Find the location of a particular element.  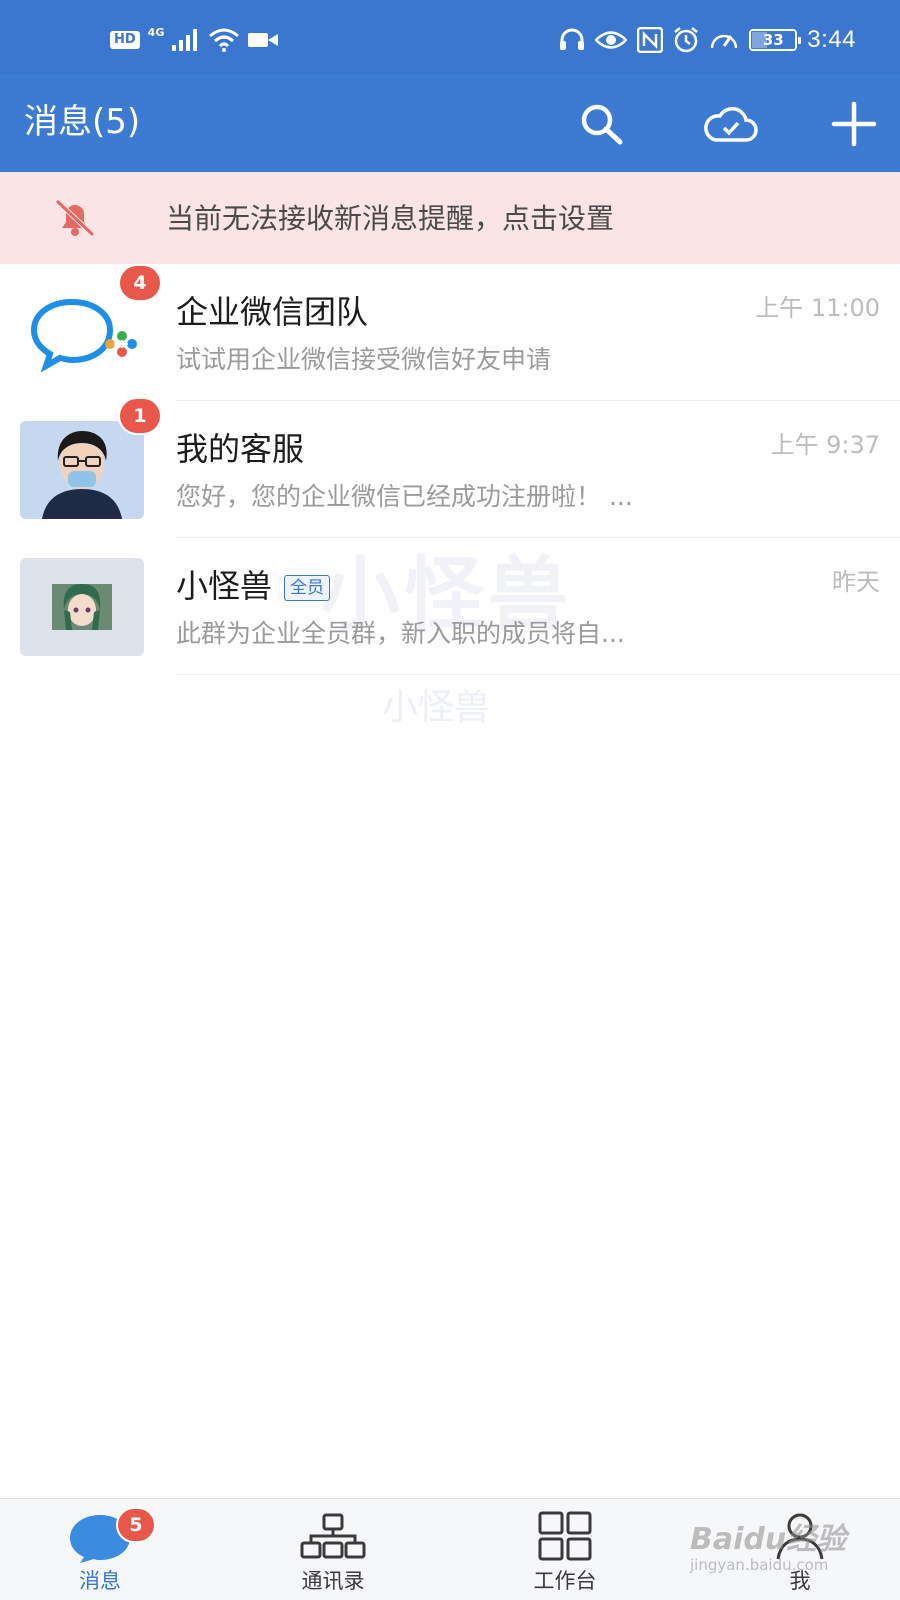

org-chart-icon is located at coordinates (333, 1538).